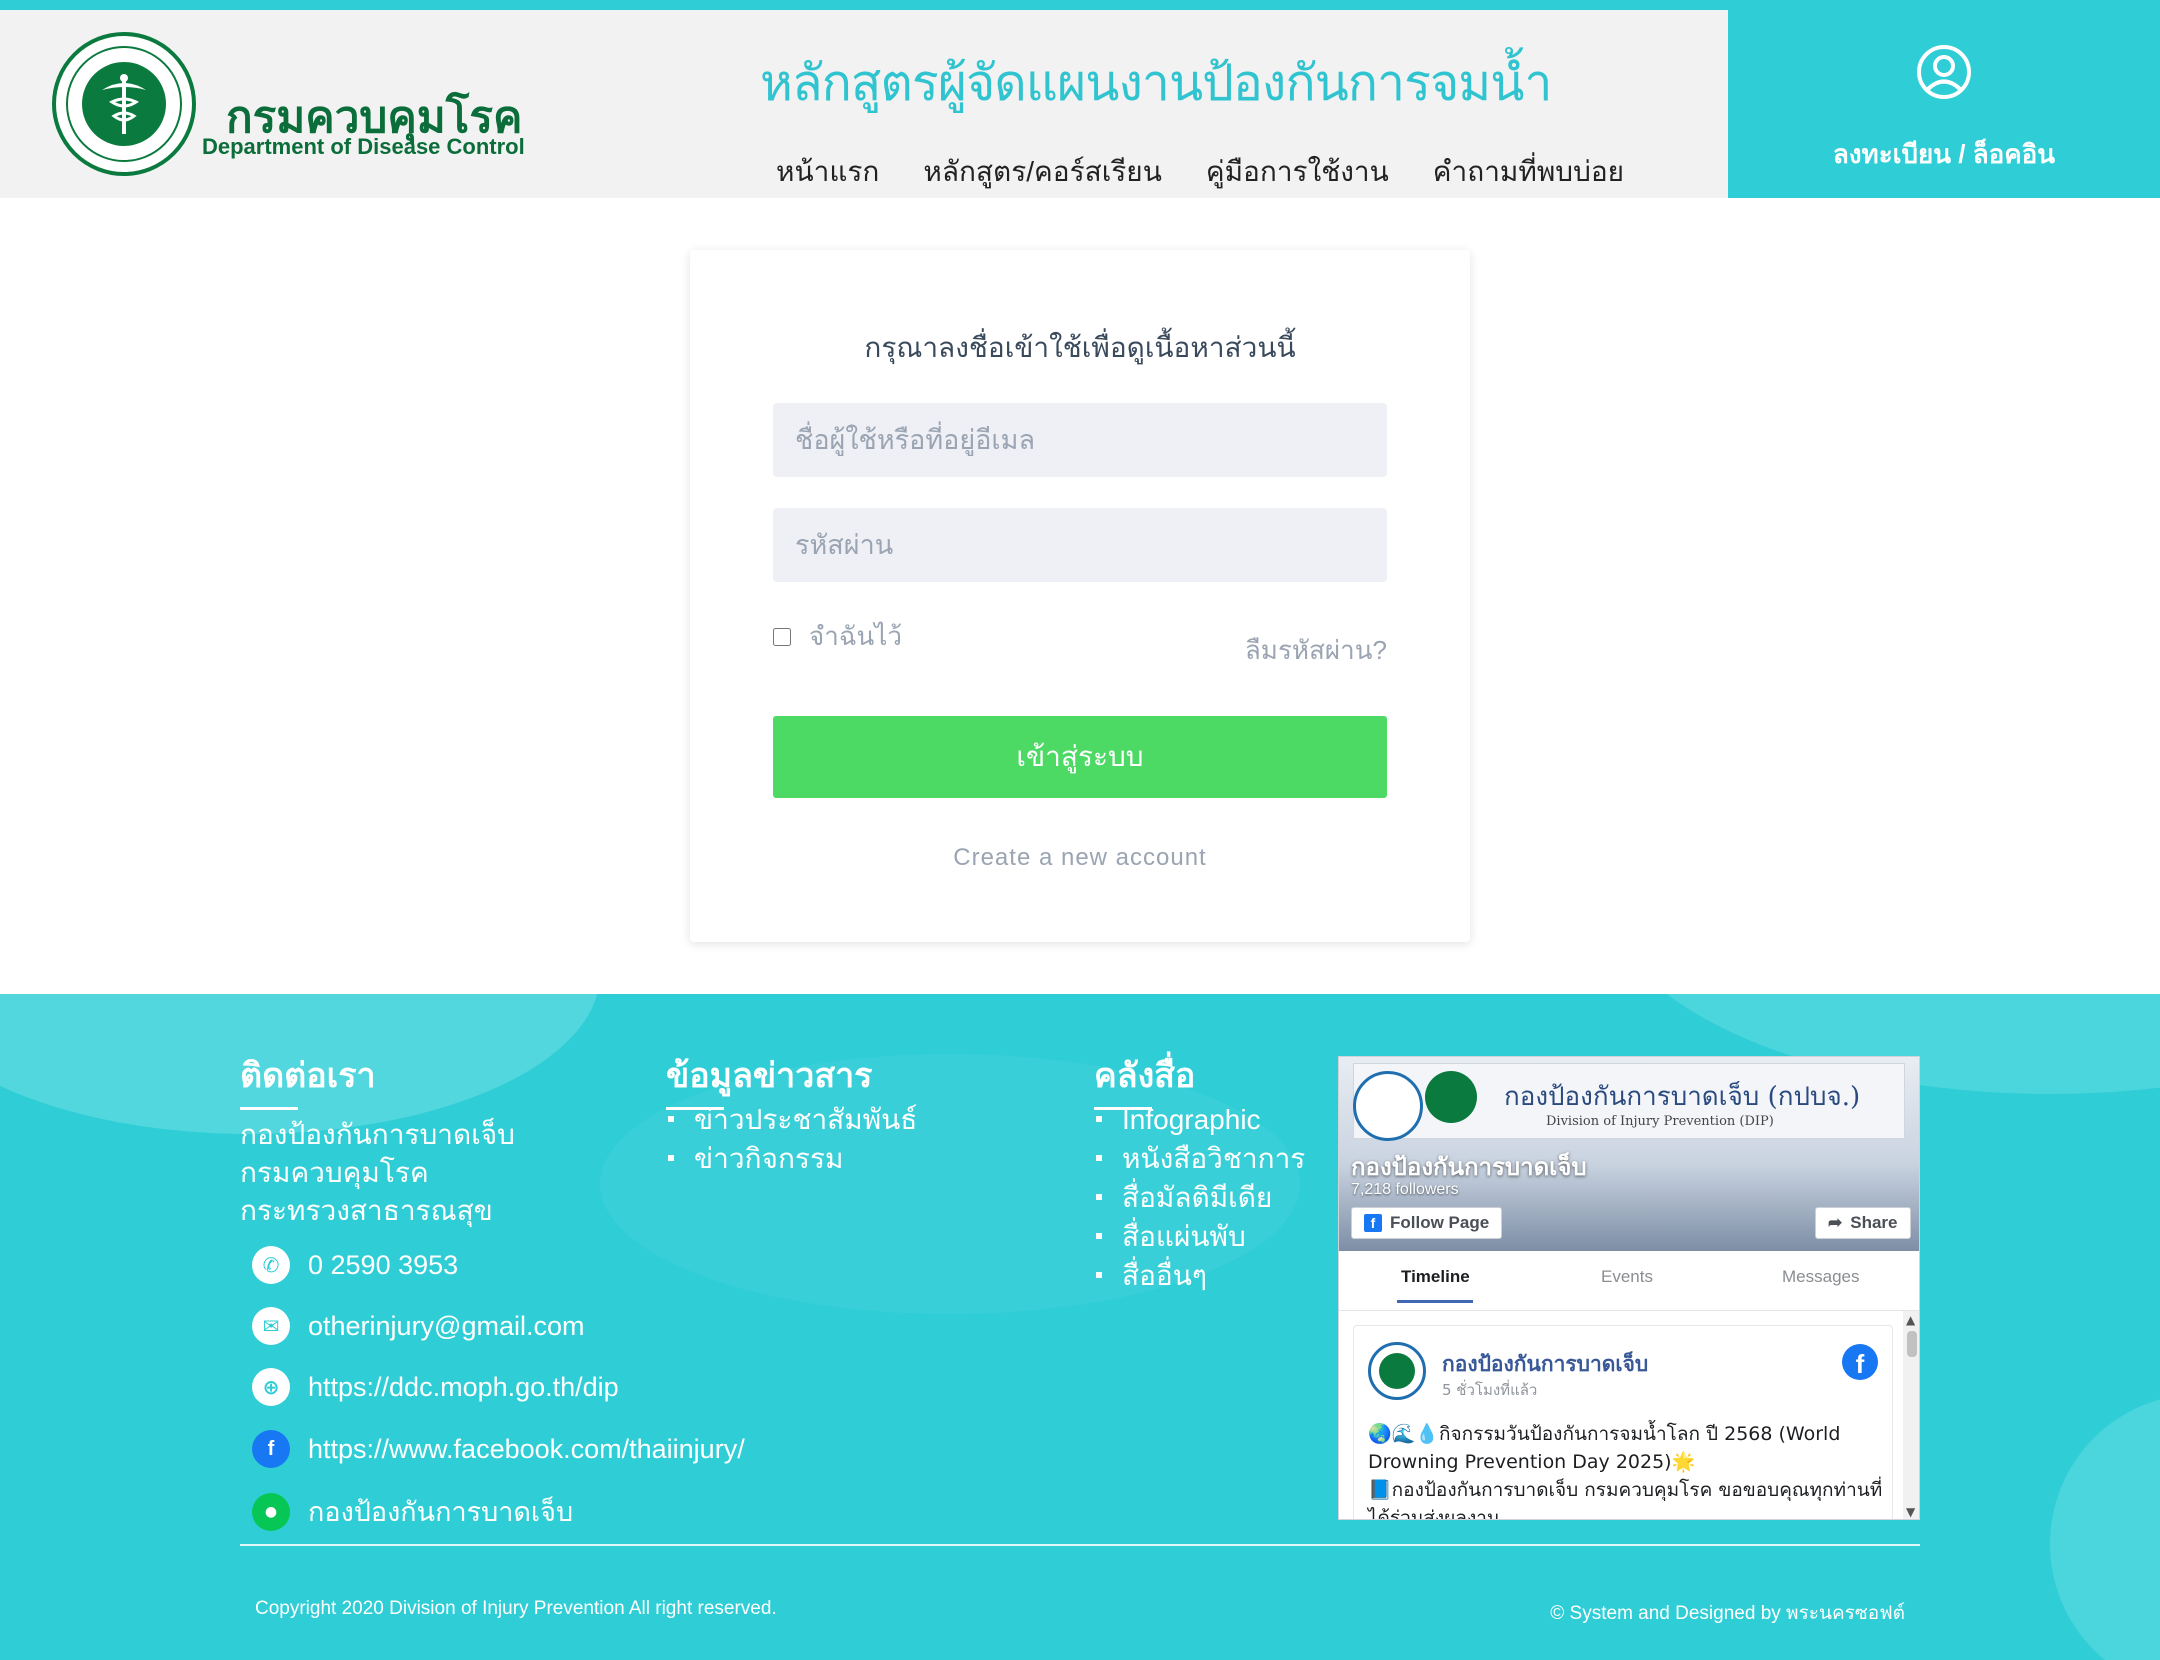  Describe the element at coordinates (1080, 347) in the screenshot. I see `login-title: กรุณาลงชื่อเข้าใช้เพื่อดูเนื้อหาส่วนนี้` at that location.